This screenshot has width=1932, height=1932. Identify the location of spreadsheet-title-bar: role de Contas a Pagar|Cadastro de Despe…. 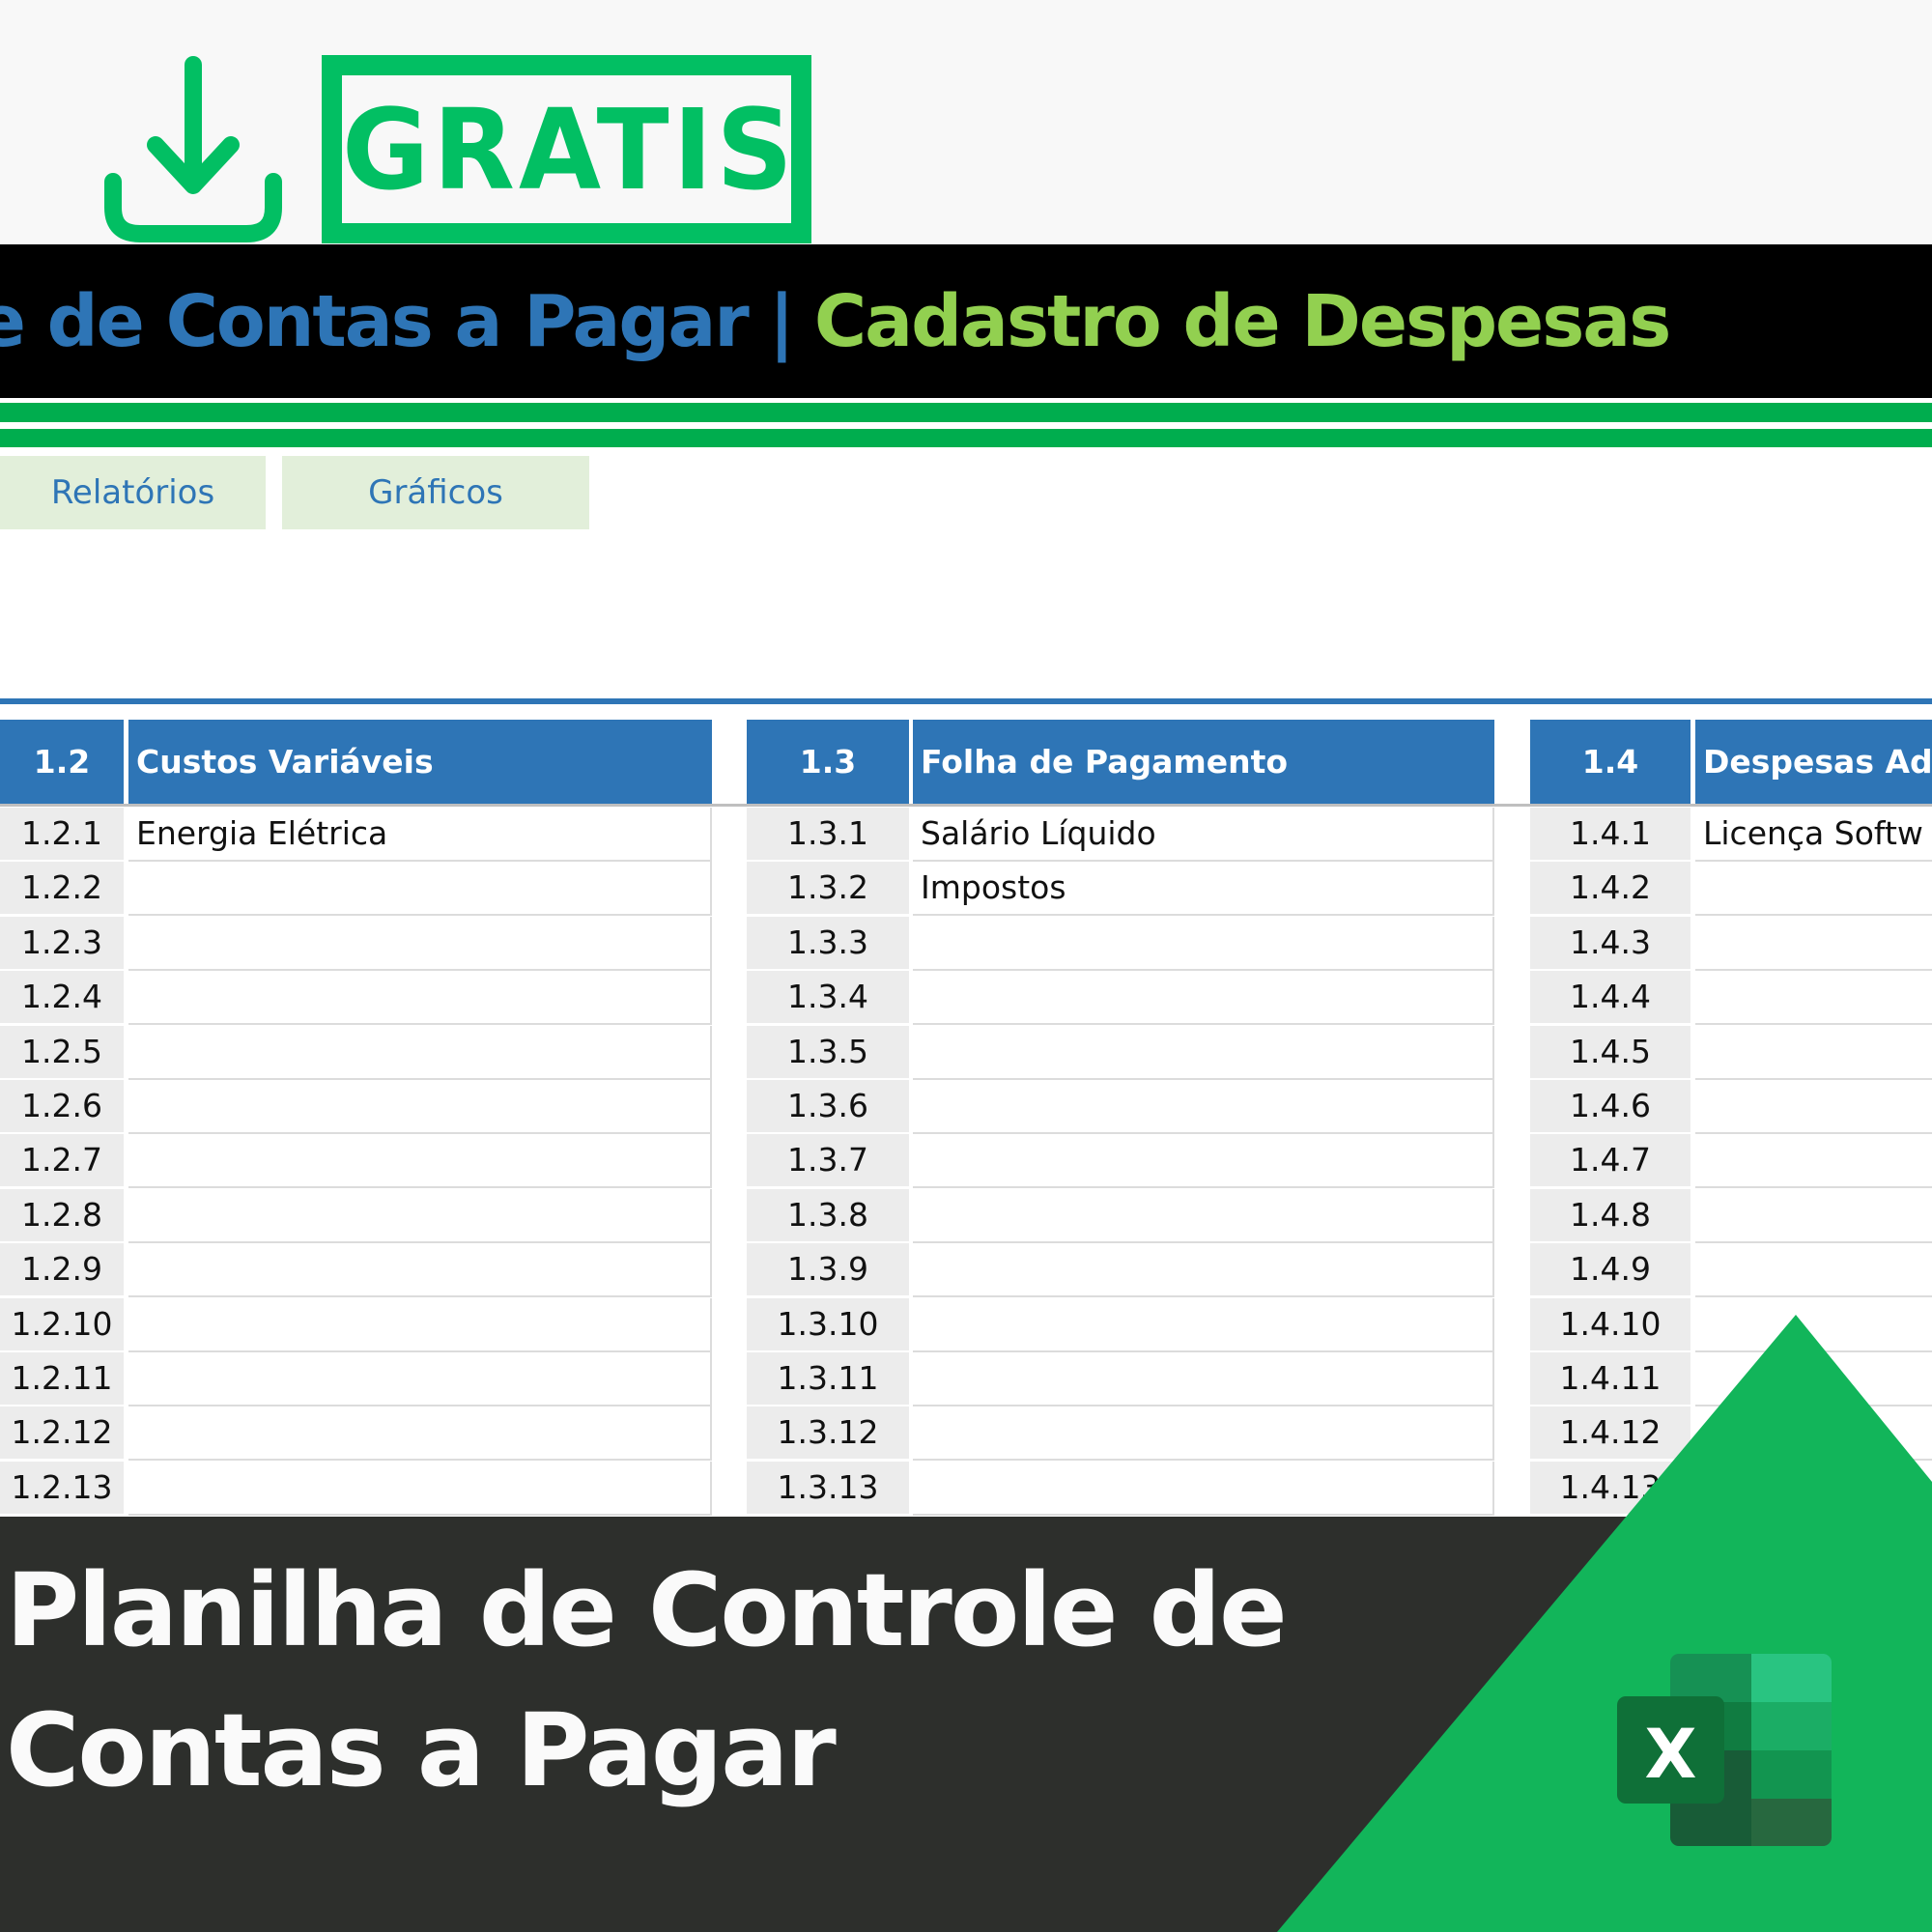
(966, 321).